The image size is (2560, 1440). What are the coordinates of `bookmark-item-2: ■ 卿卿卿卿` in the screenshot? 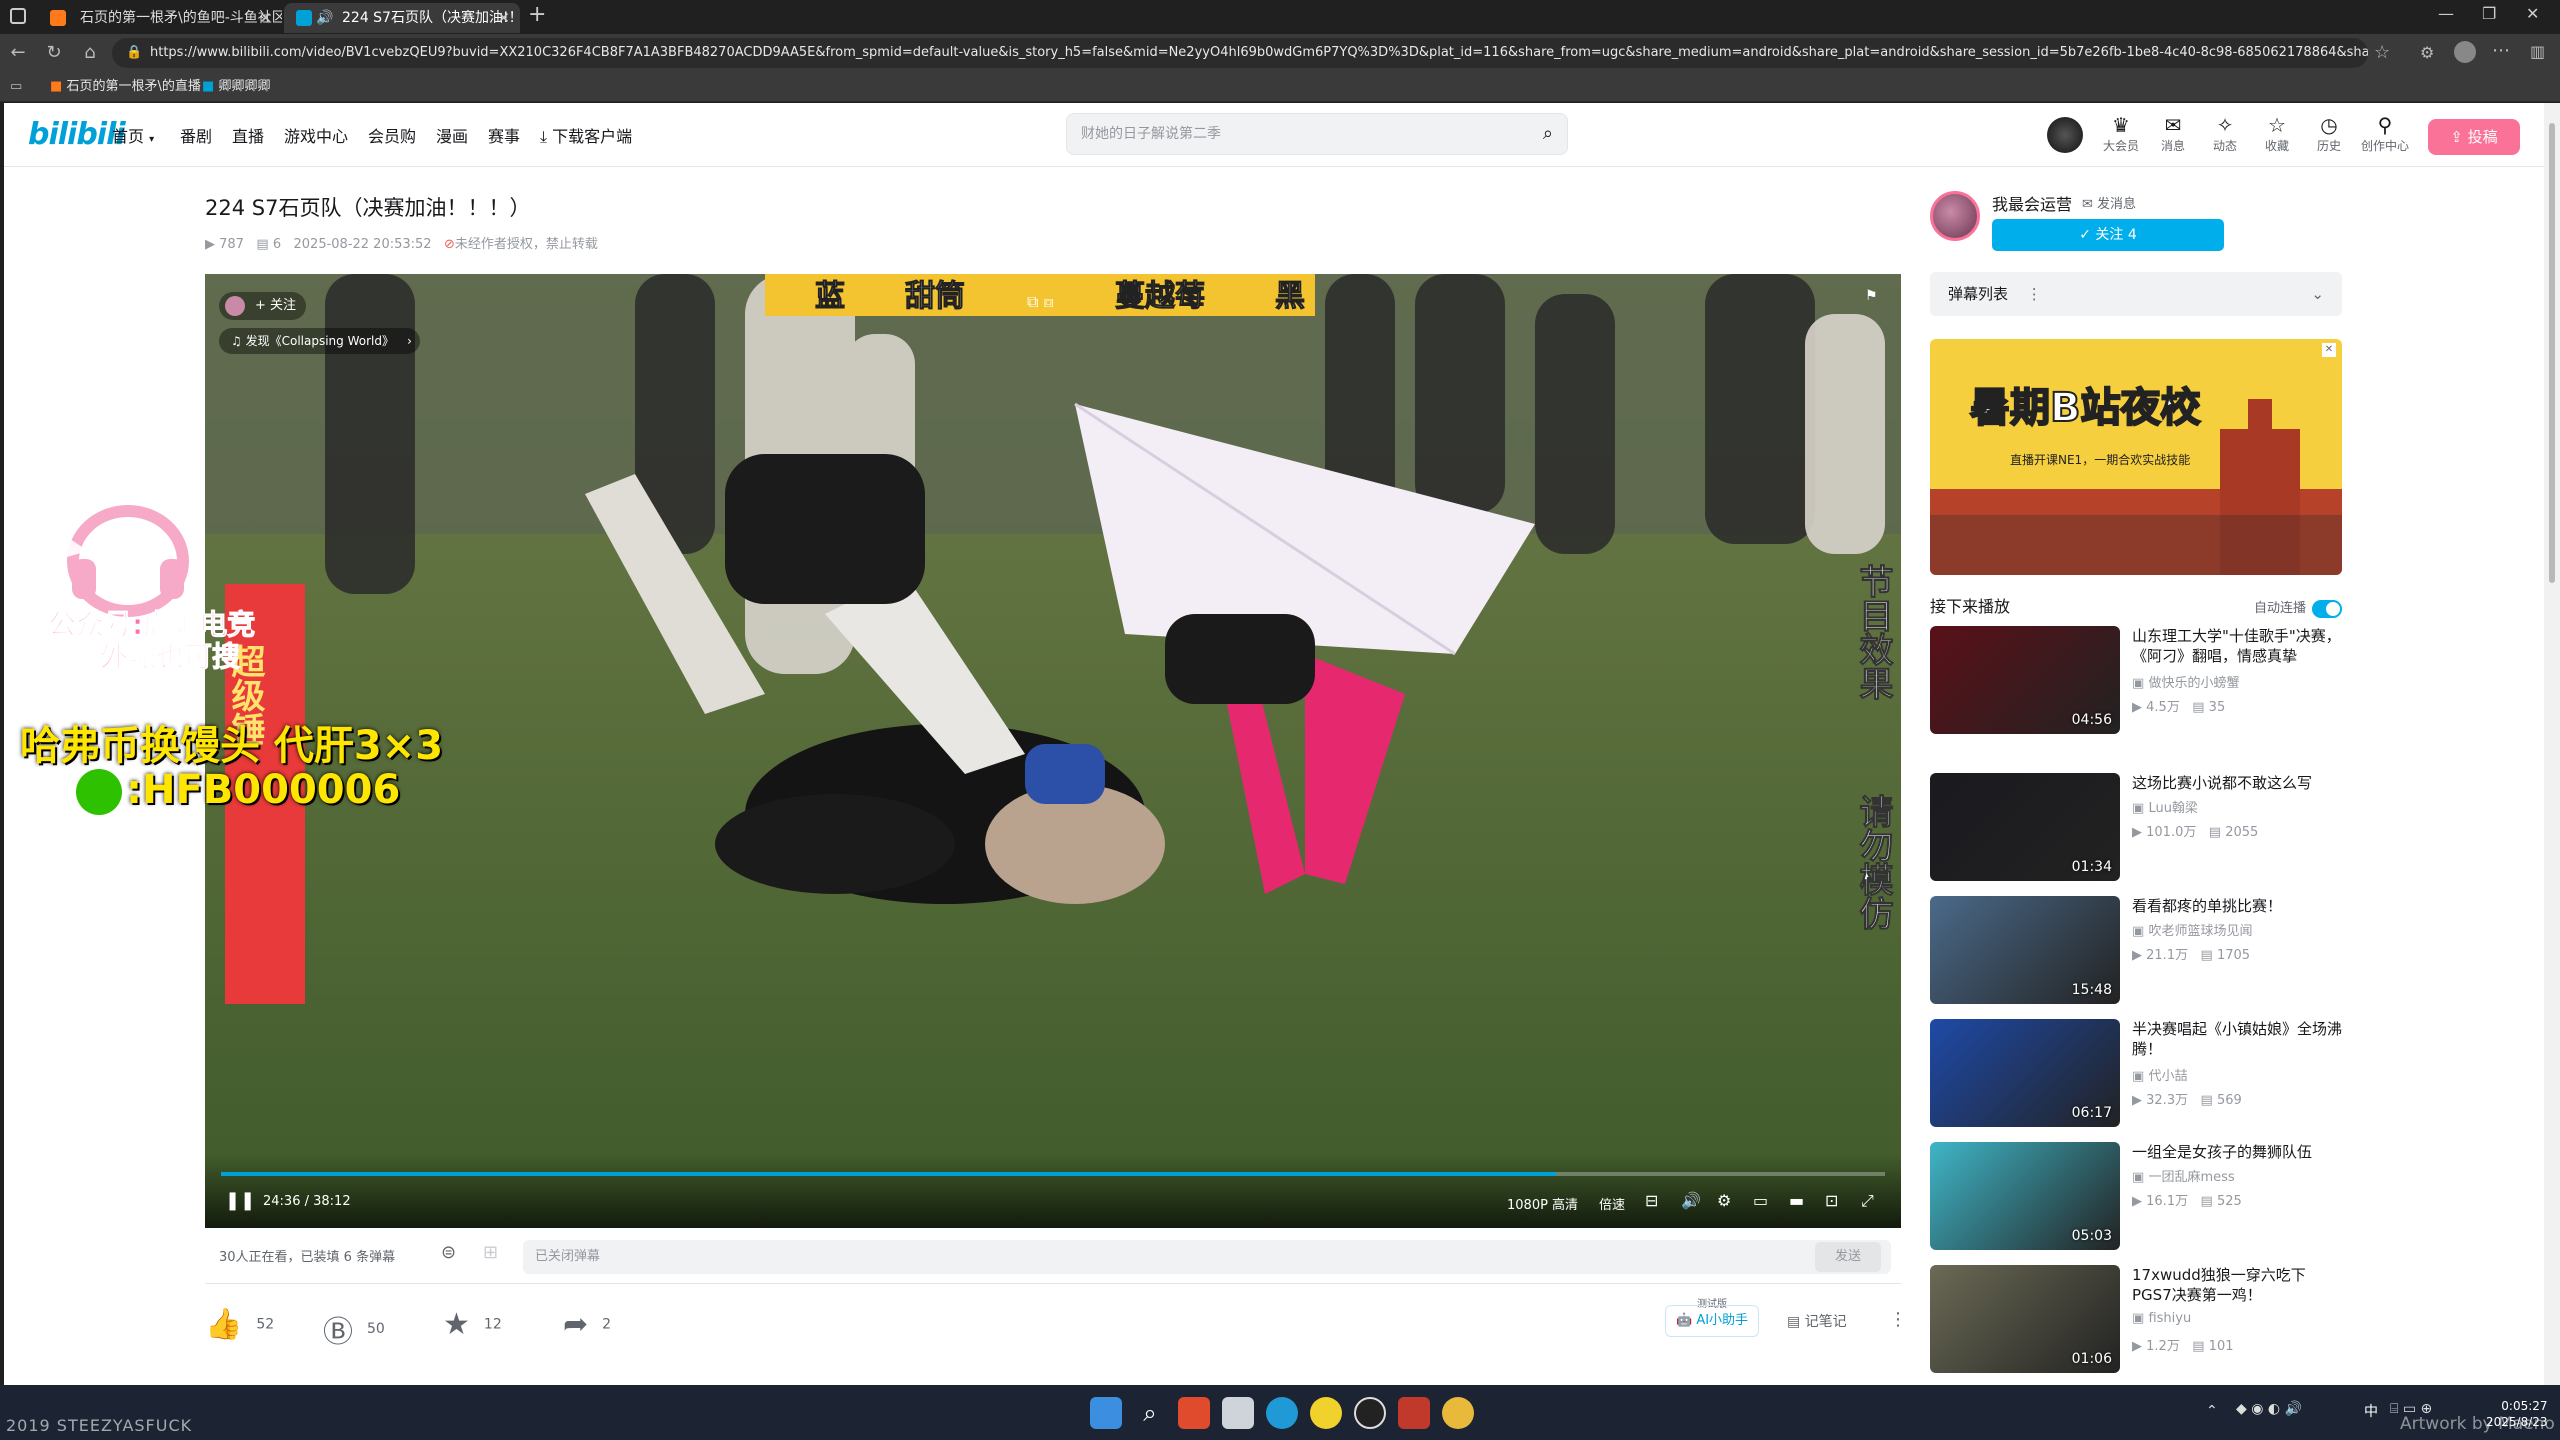 It's located at (236, 87).